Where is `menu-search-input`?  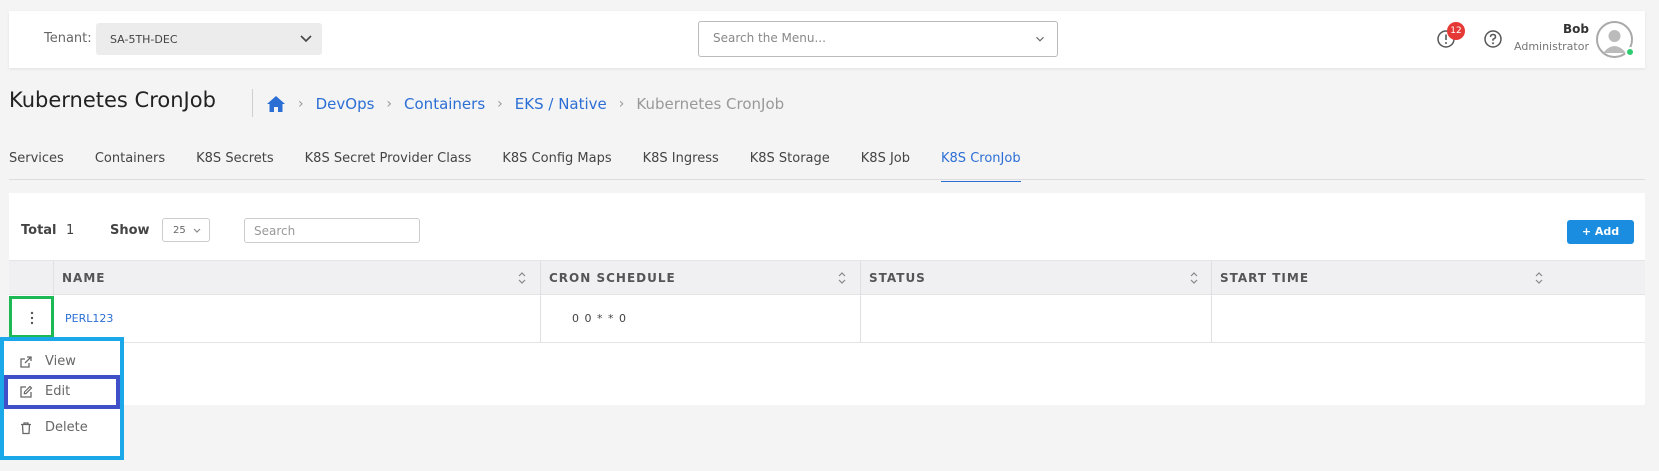
menu-search-input is located at coordinates (863, 38).